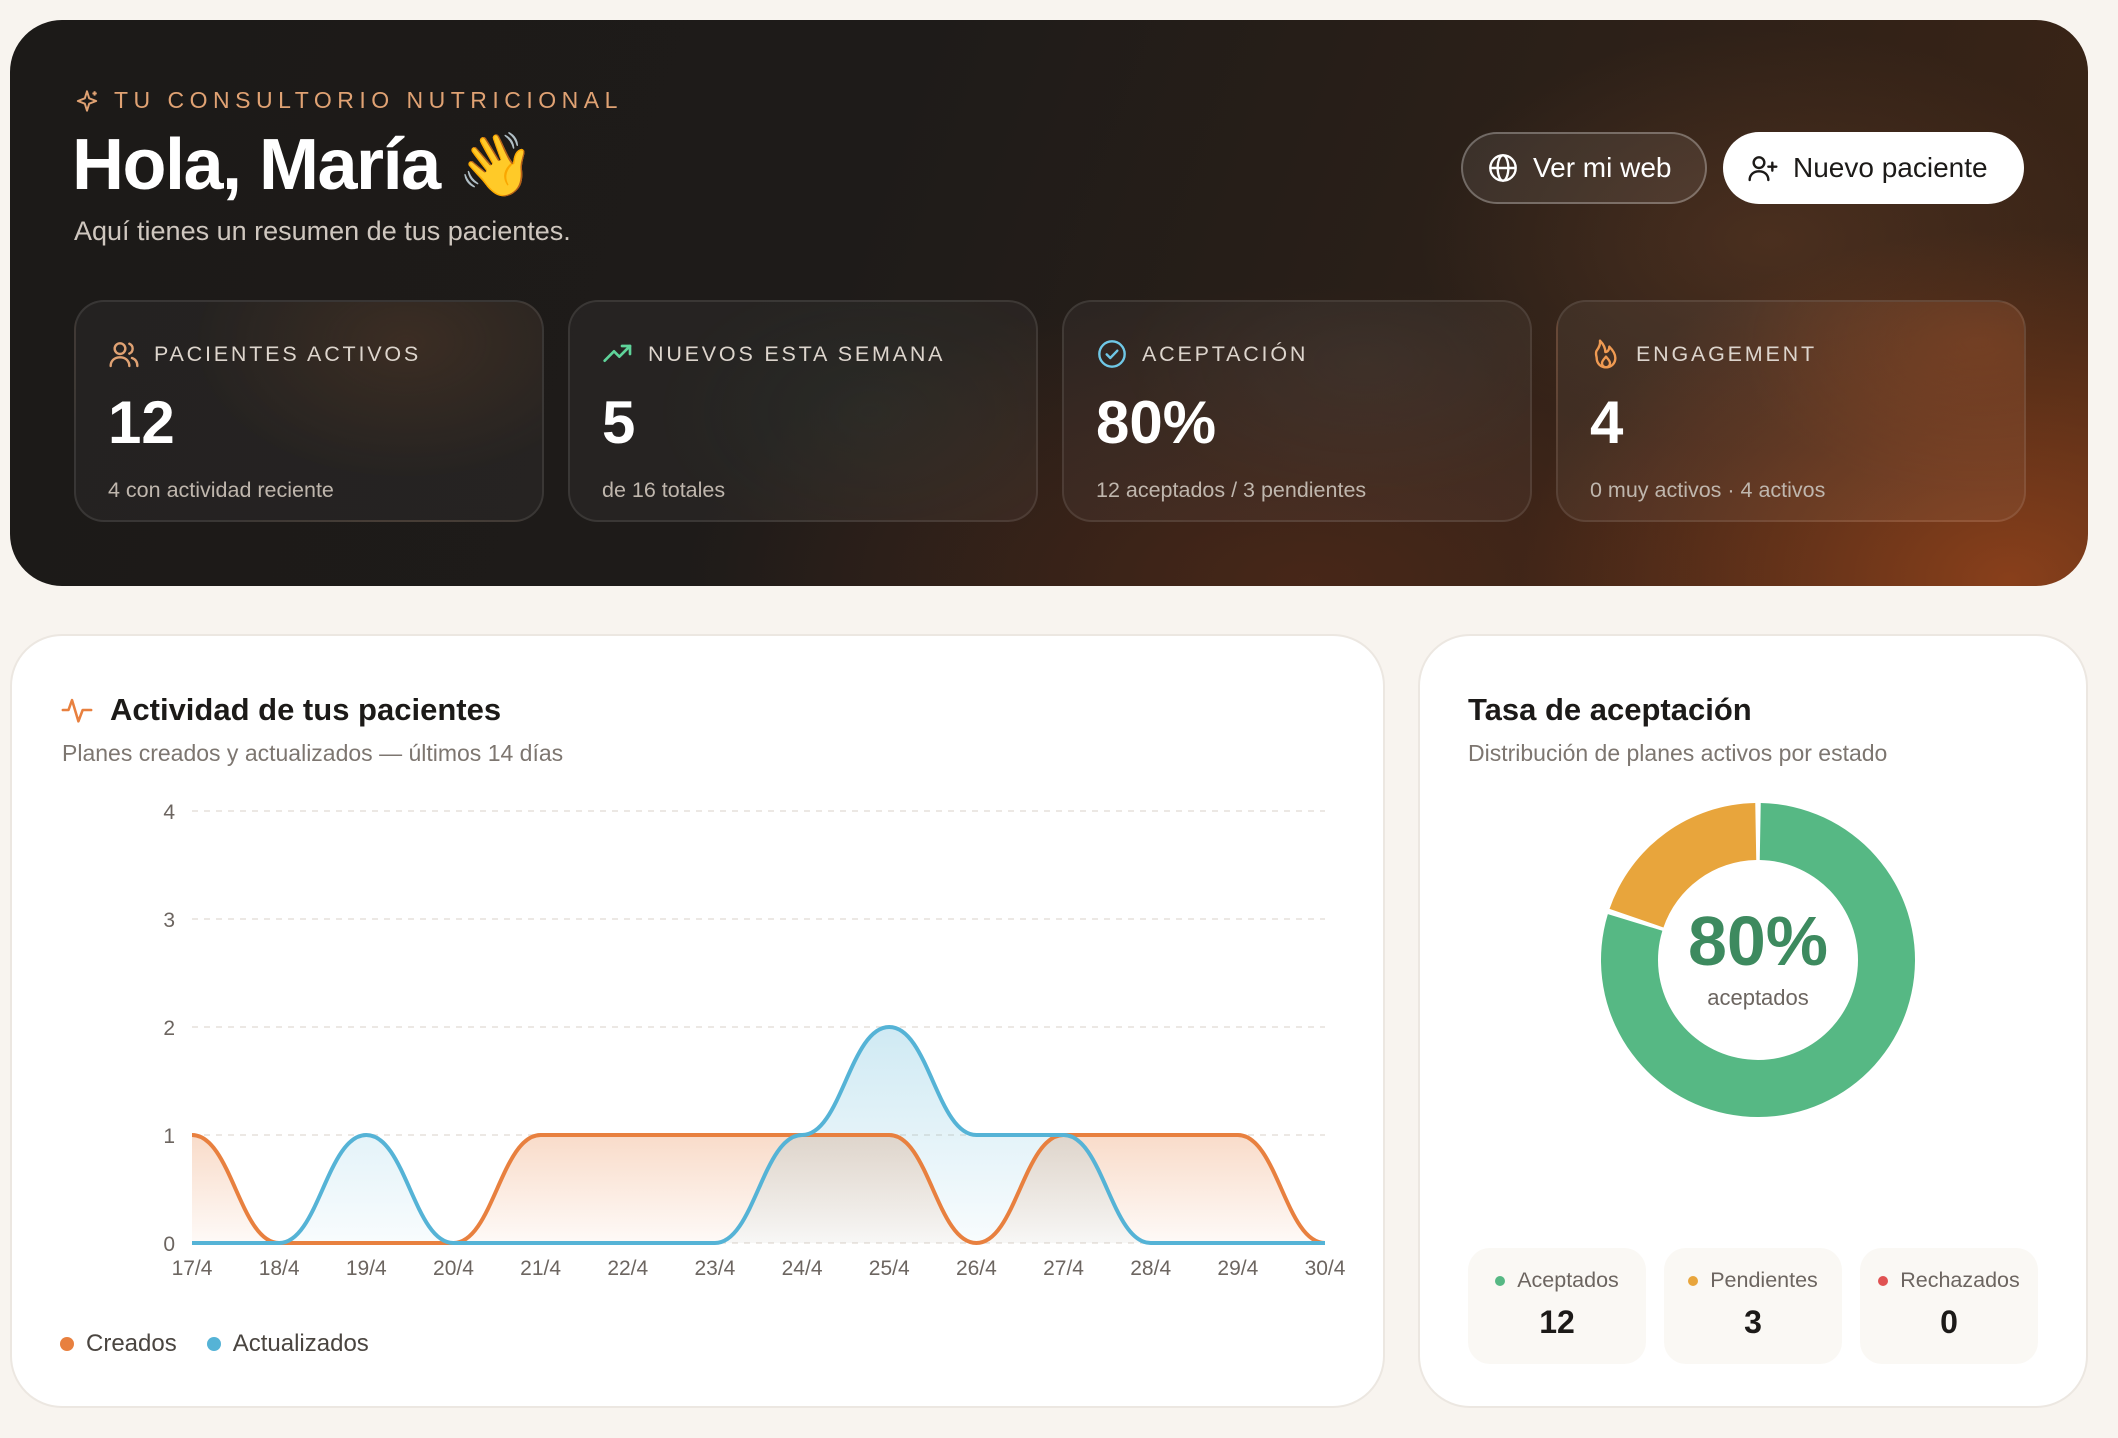 The image size is (2118, 1438). Describe the element at coordinates (169, 1028) in the screenshot. I see `y-tick-label: 2` at that location.